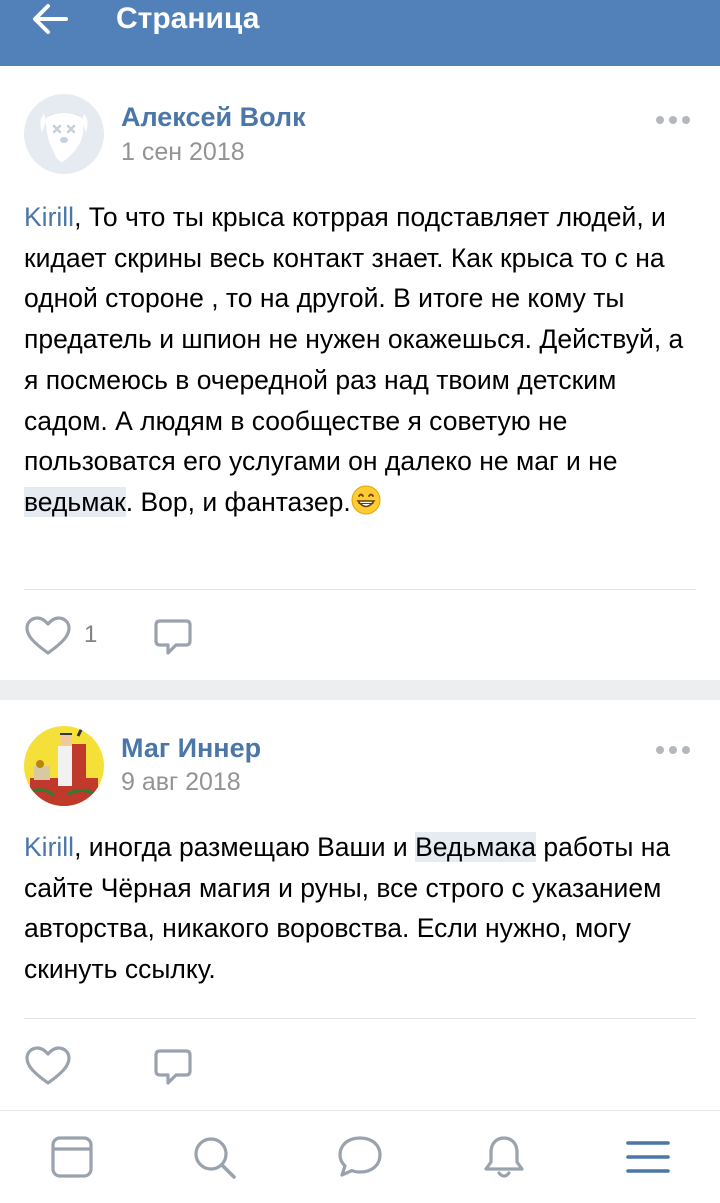  Describe the element at coordinates (91, 634) in the screenshot. I see `like-count: 1` at that location.